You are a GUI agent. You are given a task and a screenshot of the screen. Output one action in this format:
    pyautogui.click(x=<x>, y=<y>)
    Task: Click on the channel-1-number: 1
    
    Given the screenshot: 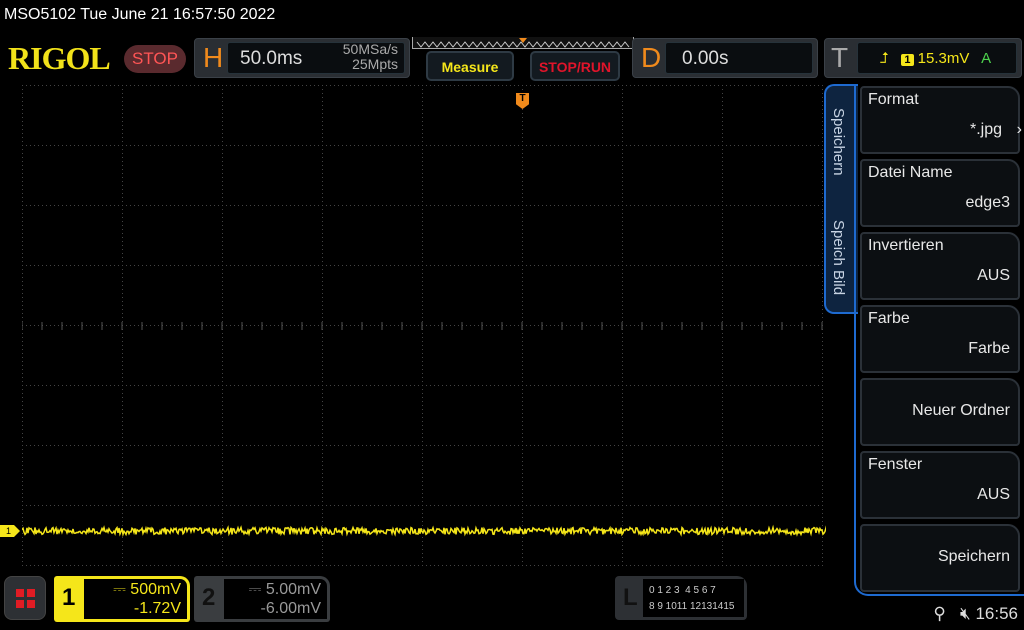 What is the action you would take?
    pyautogui.click(x=68, y=598)
    